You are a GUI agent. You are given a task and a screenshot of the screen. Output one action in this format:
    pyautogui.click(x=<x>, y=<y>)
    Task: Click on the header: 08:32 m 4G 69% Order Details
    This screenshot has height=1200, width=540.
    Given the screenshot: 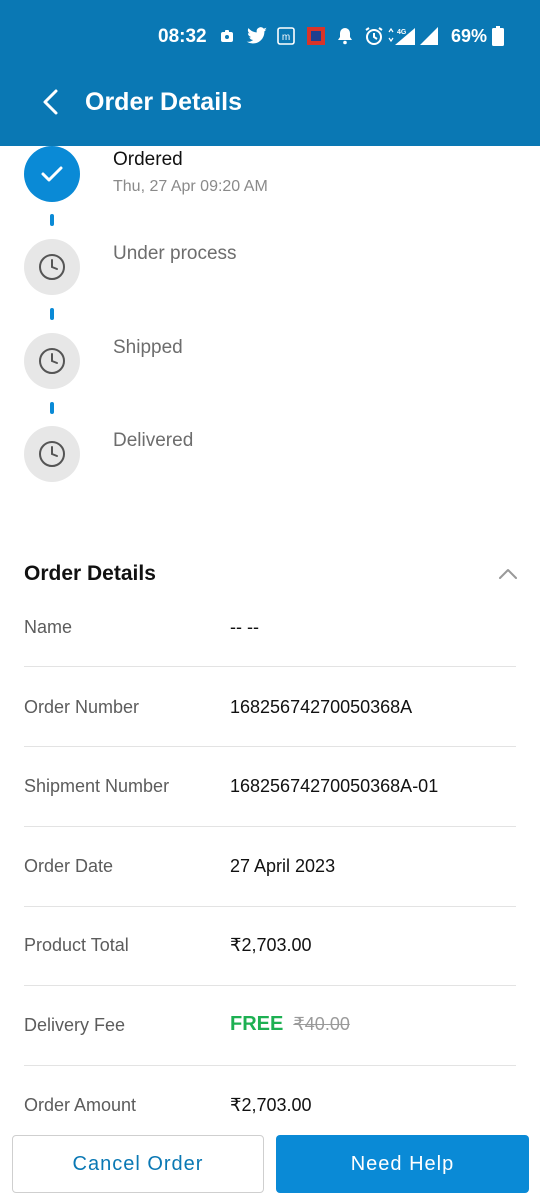 What is the action you would take?
    pyautogui.click(x=270, y=73)
    